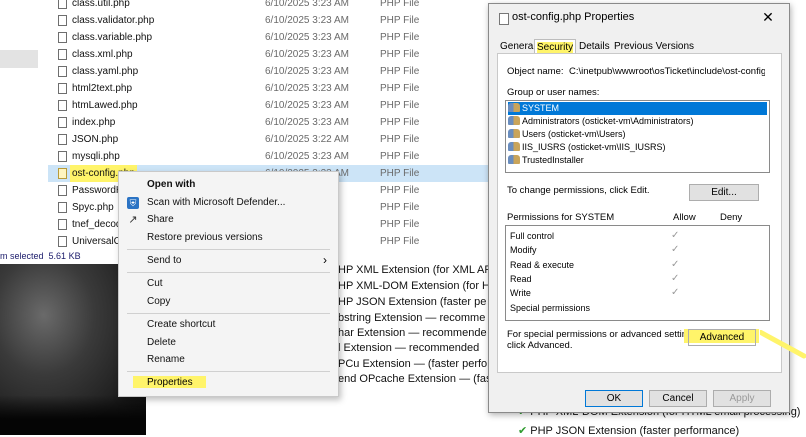 This screenshot has height=437, width=806. I want to click on special-permissions-text-2: click Advanced., so click(540, 345).